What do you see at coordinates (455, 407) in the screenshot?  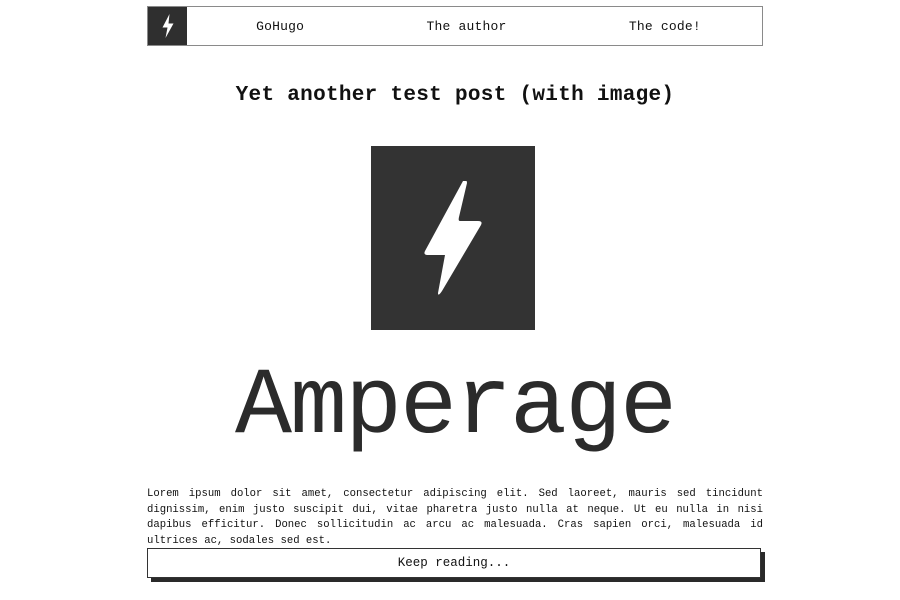 I see `brand-wordmark: Amperage` at bounding box center [455, 407].